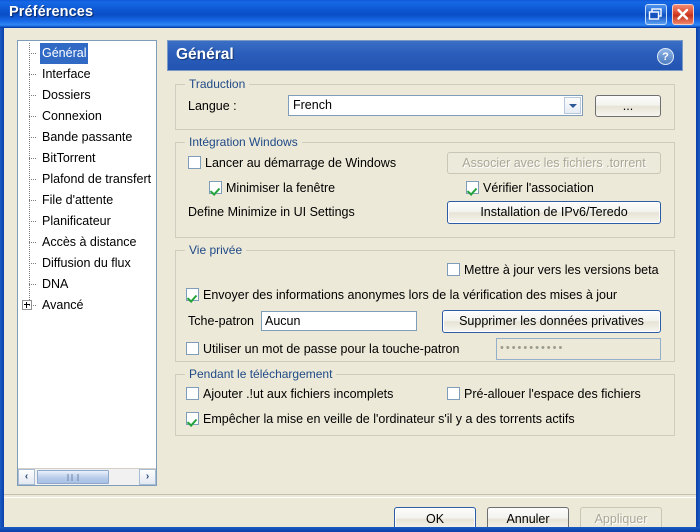 The width and height of the screenshot is (700, 532). I want to click on sidebar-item-avanc: Avancé, so click(87, 305).